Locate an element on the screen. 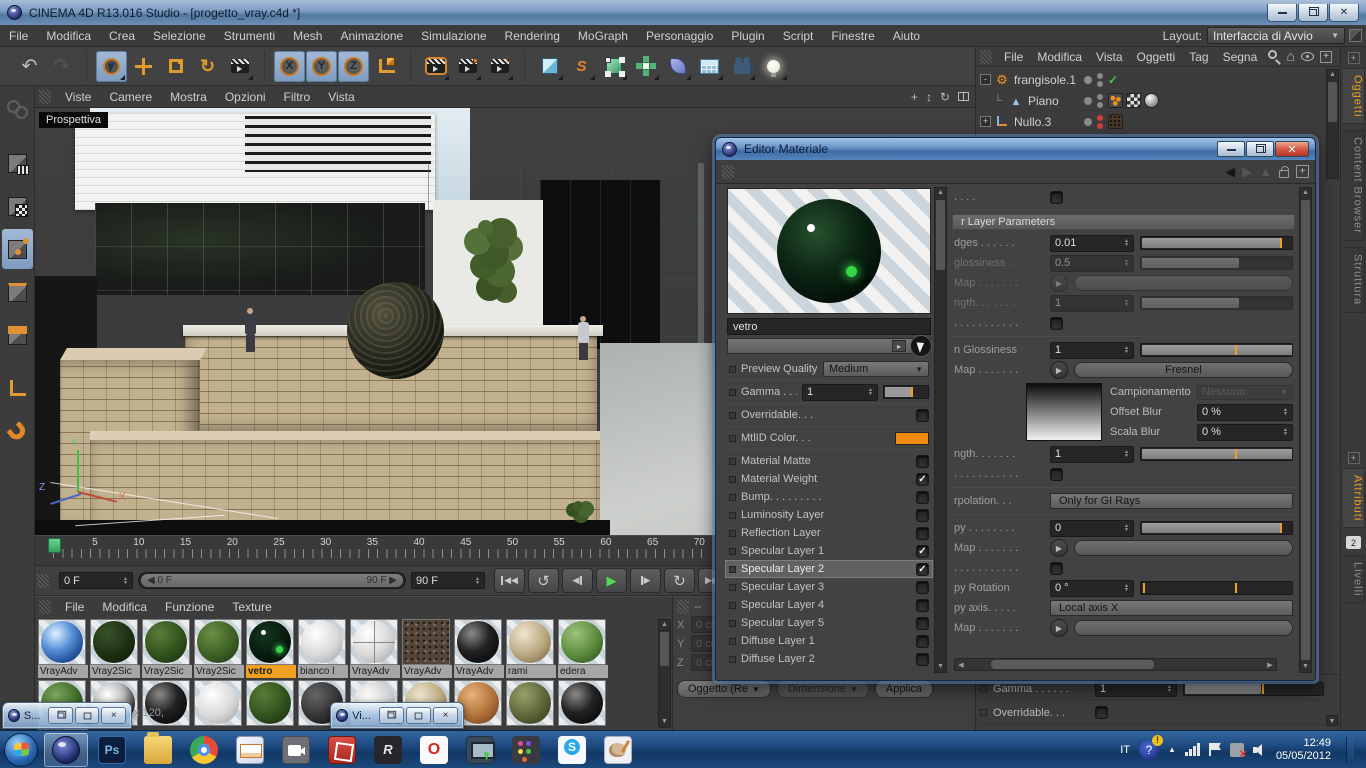  scale-icon is located at coordinates (175, 66).